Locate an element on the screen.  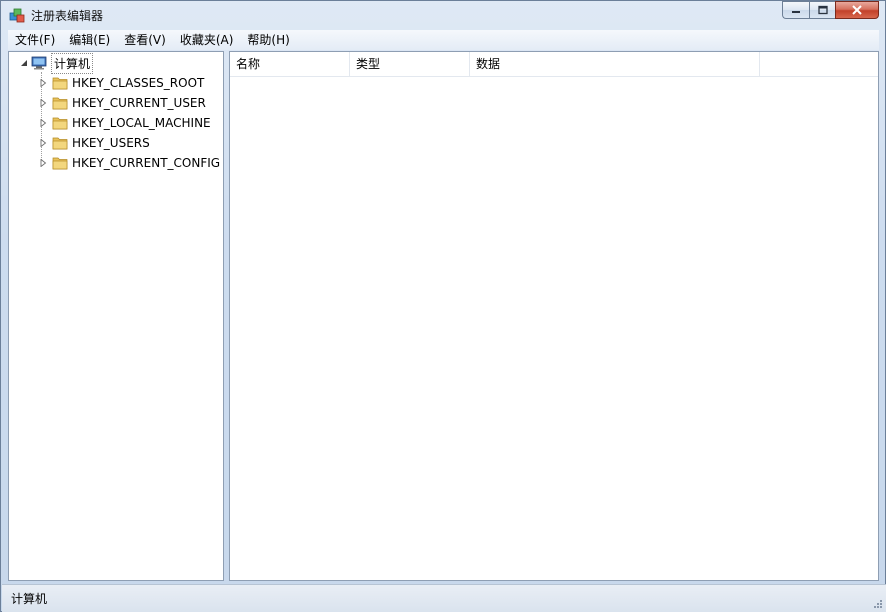
close-button is located at coordinates (857, 10).